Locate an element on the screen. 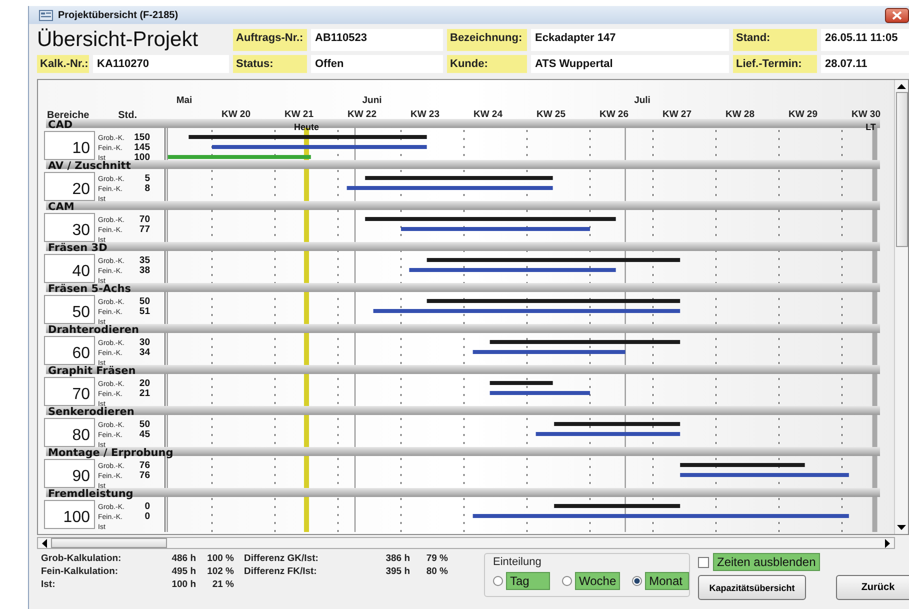  hours-value: 77 is located at coordinates (144, 229).